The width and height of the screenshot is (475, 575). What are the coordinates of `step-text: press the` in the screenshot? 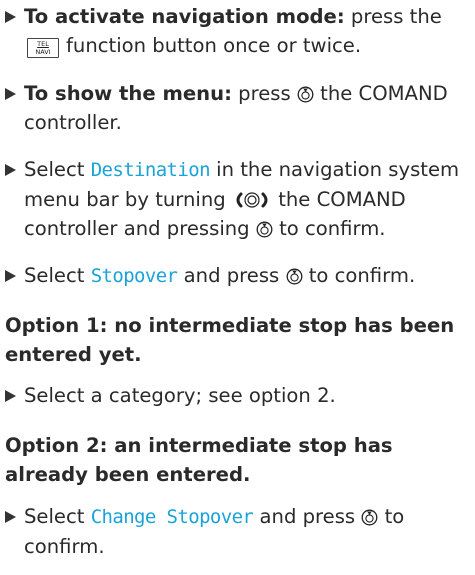 It's located at (396, 16).